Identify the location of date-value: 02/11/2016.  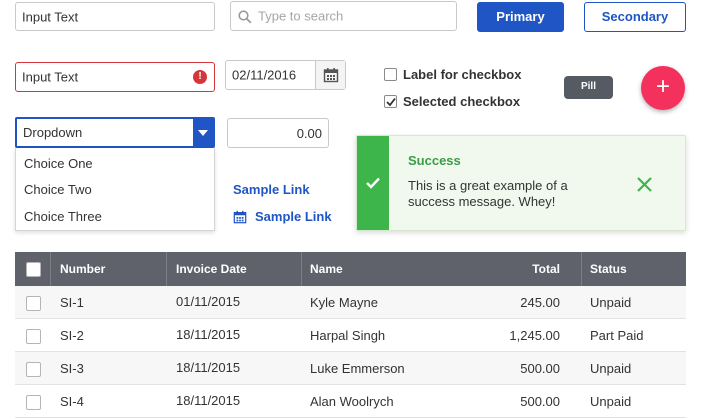
(264, 75).